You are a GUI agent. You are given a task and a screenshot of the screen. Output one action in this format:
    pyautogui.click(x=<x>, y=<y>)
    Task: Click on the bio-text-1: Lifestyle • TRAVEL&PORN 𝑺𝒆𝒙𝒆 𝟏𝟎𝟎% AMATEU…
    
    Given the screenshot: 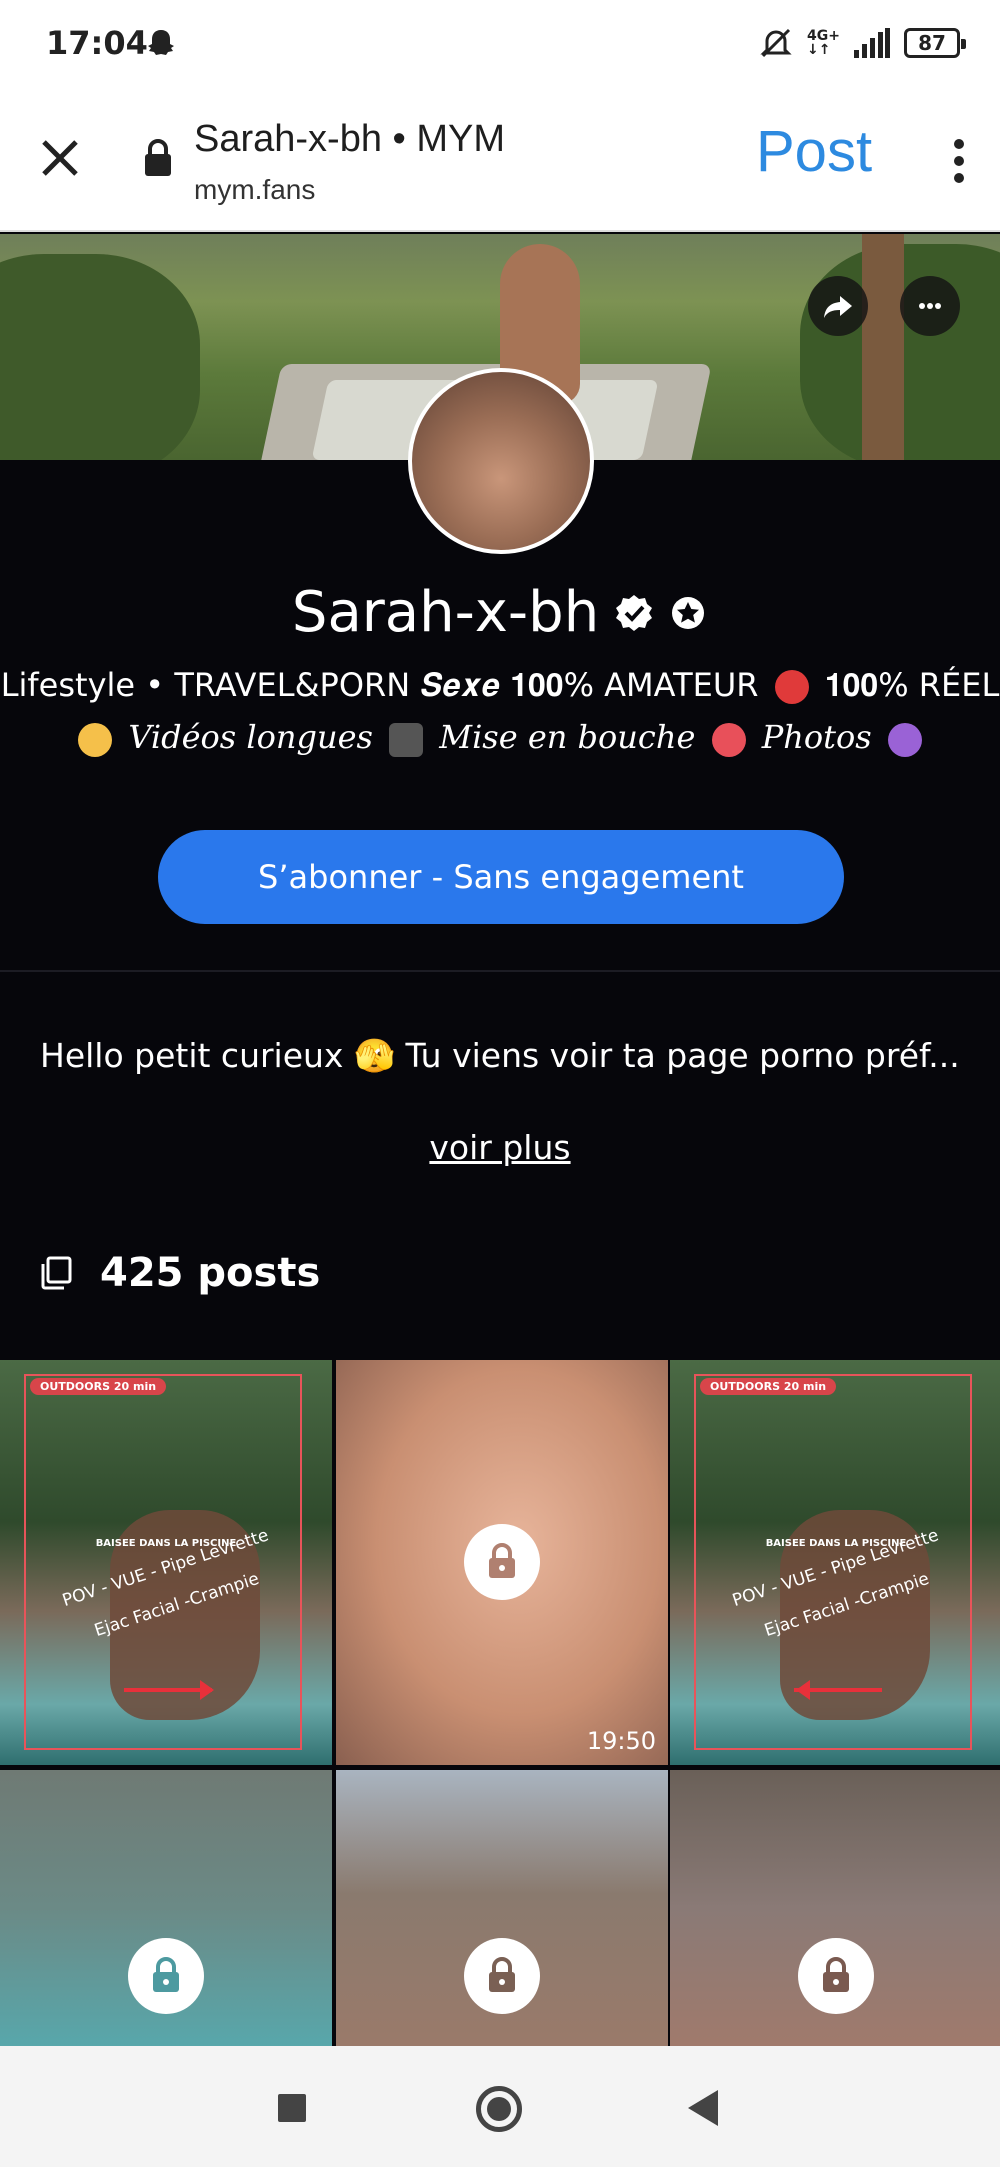 What is the action you would take?
    pyautogui.click(x=379, y=685)
    